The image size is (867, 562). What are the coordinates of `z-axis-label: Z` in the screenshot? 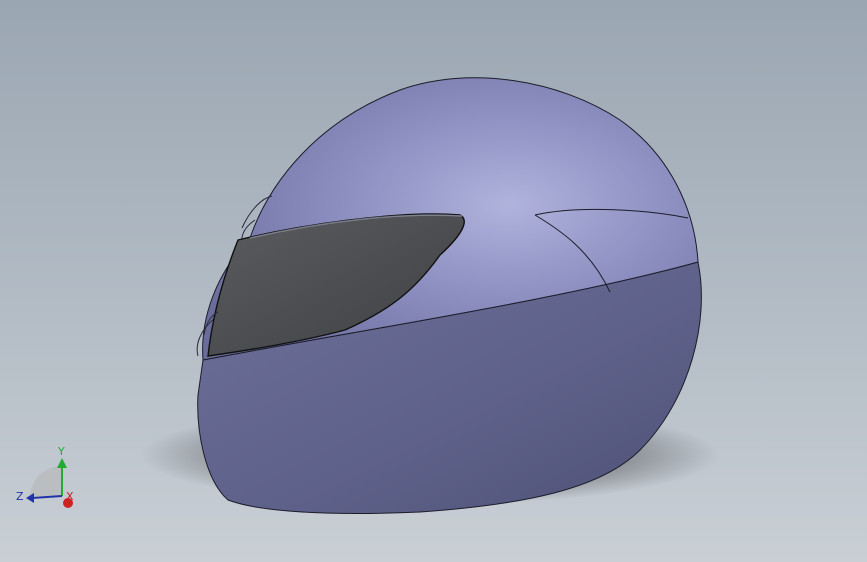 It's located at (20, 496).